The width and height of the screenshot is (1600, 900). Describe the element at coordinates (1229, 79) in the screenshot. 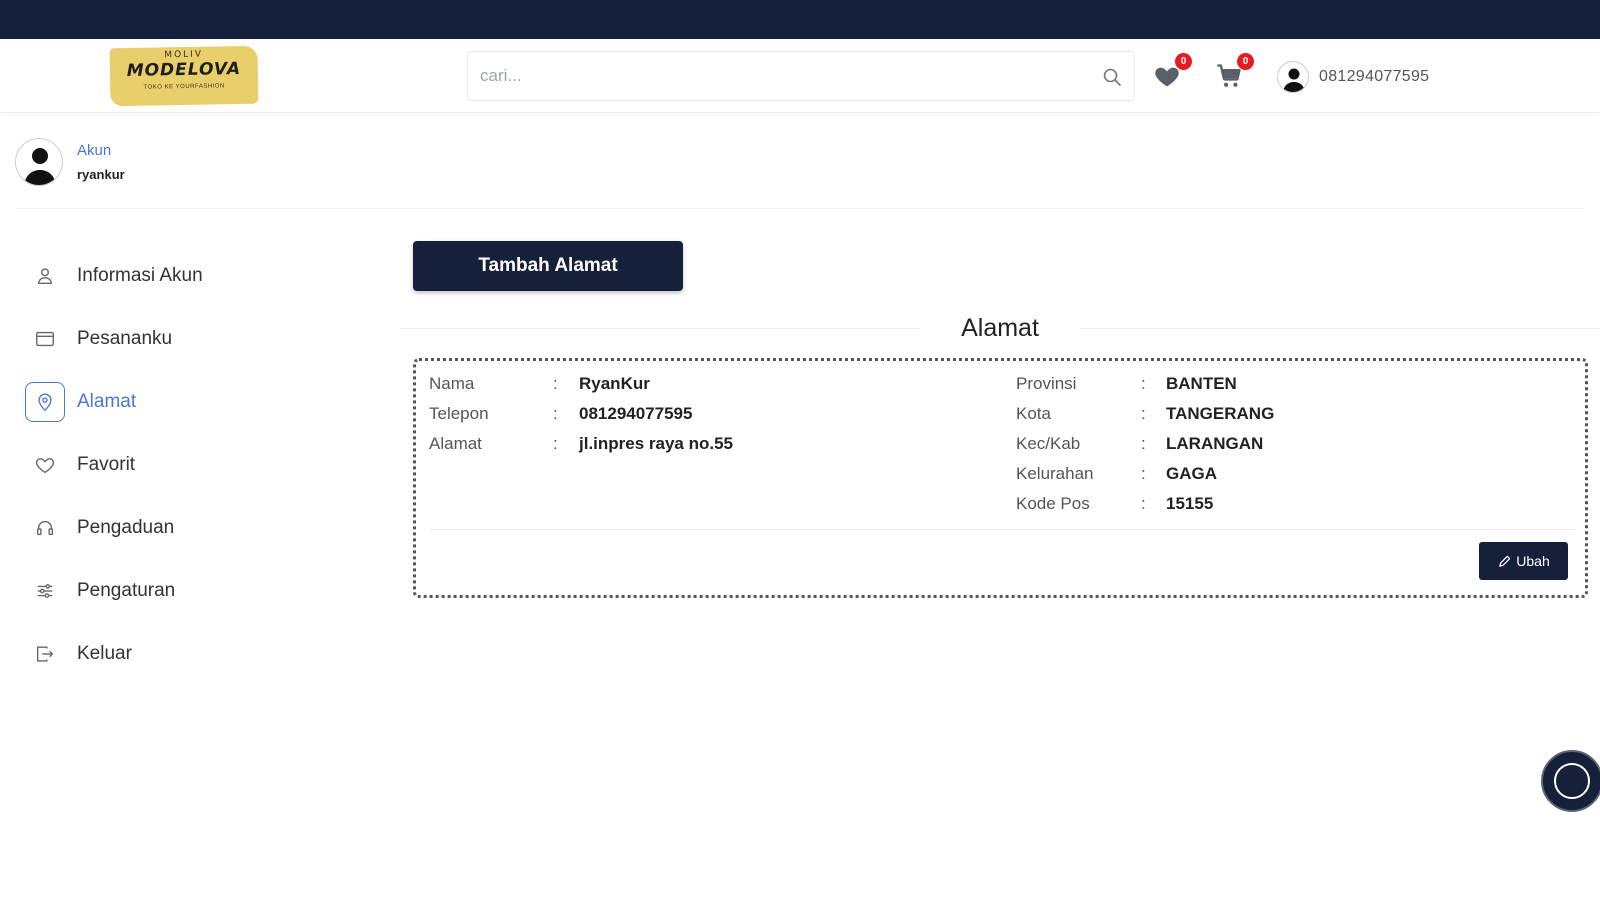

I see `cart-icon` at that location.